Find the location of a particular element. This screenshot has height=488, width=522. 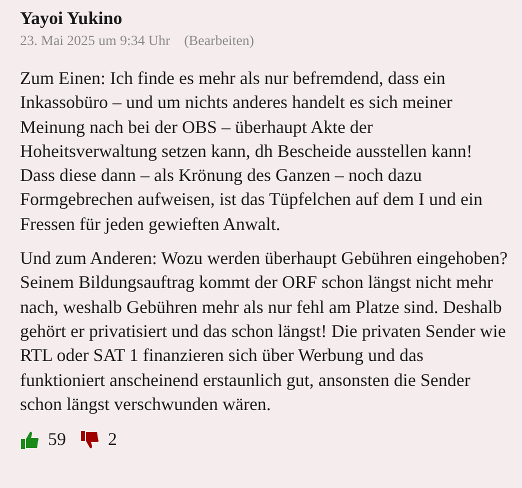

thumbs-down-icon is located at coordinates (90, 440).